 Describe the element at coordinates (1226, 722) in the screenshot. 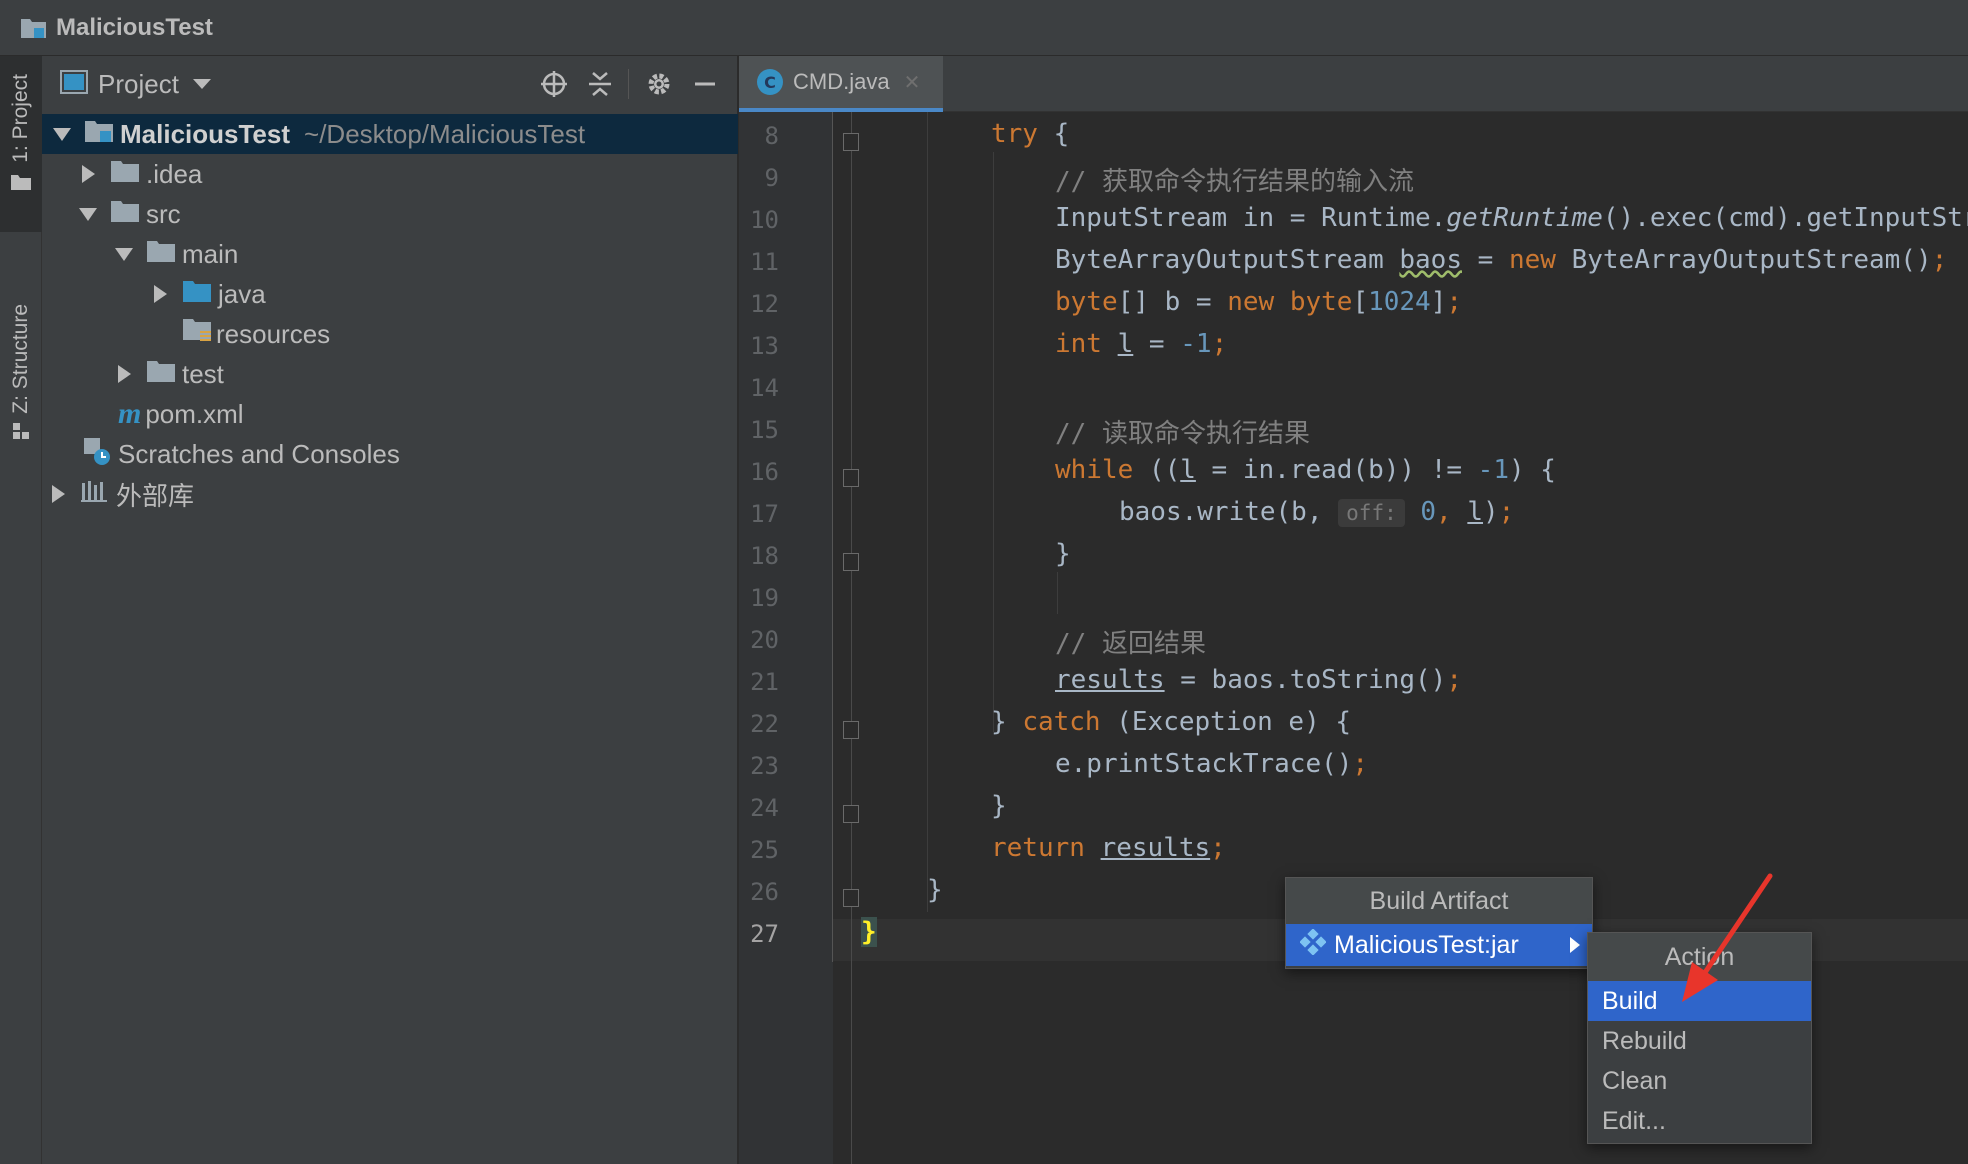

I see `code-token: (Exception e) {` at that location.